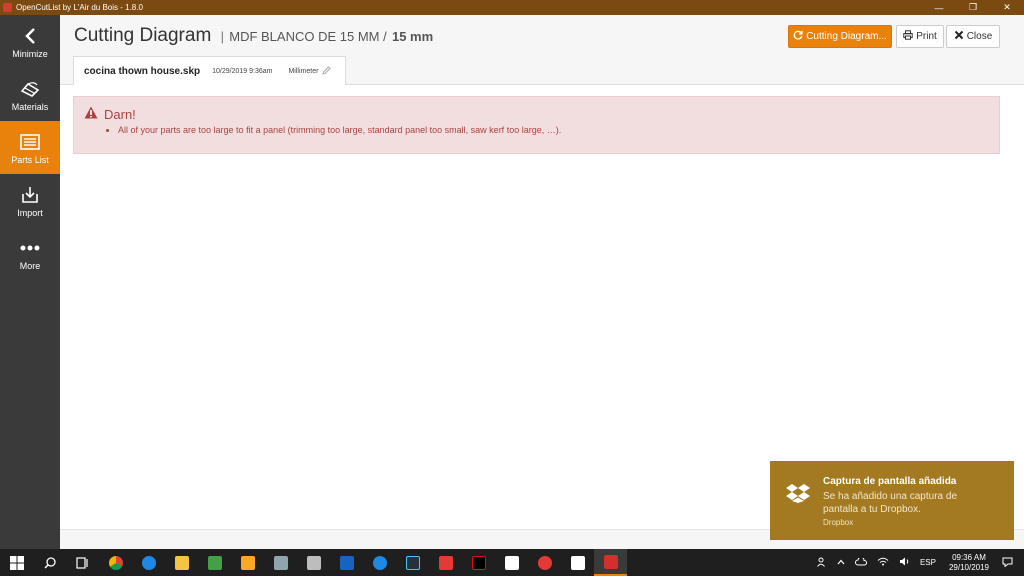 This screenshot has height=576, width=1024. What do you see at coordinates (7, 7) in the screenshot?
I see `app-logo-icon` at bounding box center [7, 7].